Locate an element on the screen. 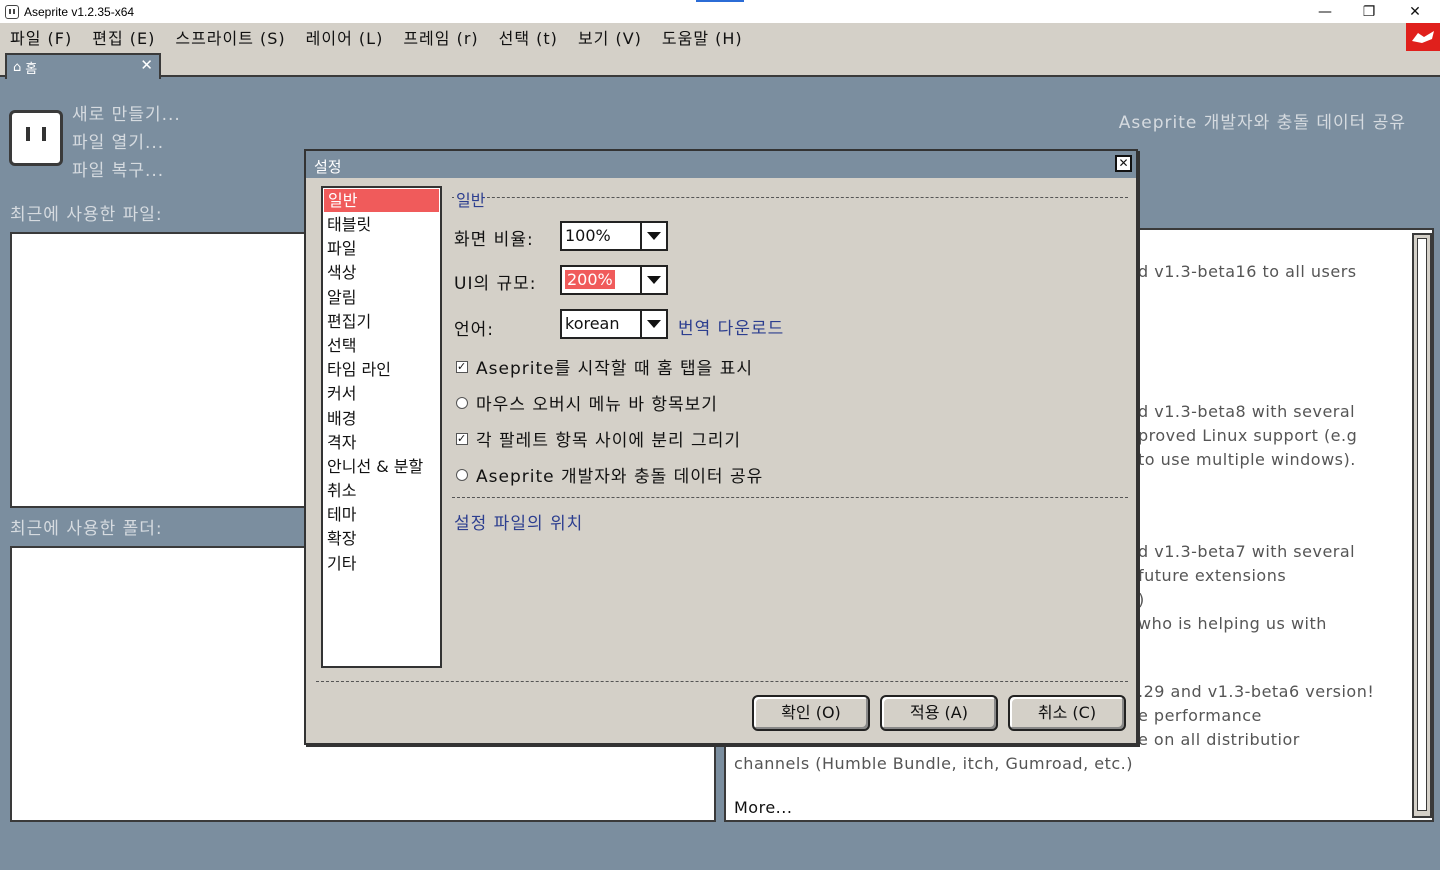 This screenshot has height=870, width=1440. news-line: who is helping us with is located at coordinates (1232, 623).